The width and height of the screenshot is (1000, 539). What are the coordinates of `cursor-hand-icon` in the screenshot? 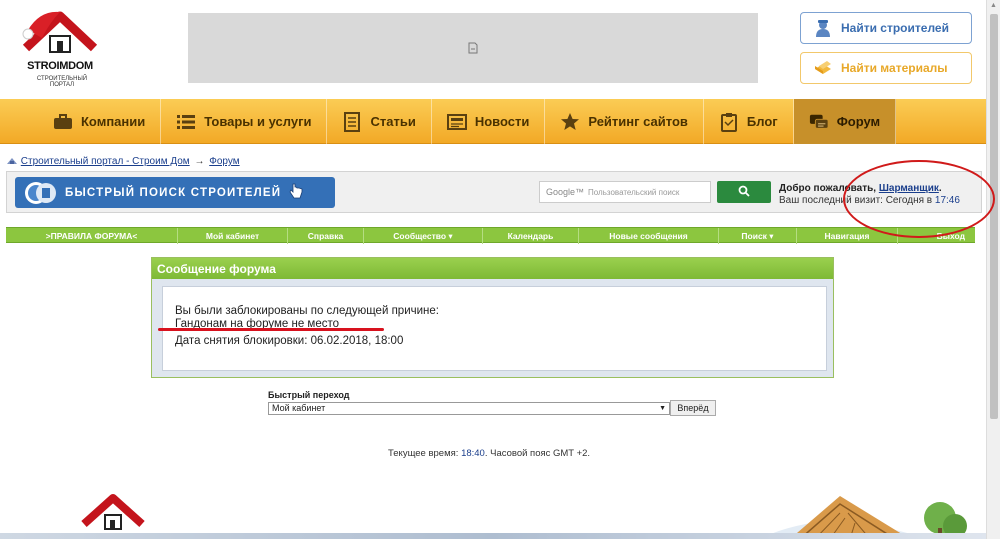 It's located at (296, 192).